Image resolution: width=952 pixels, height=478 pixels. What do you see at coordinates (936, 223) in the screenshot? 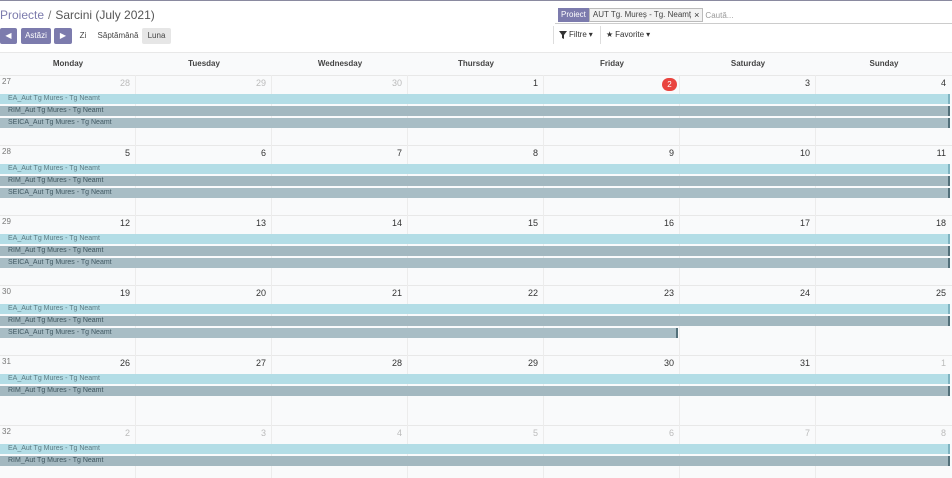
I see `day-number: 18` at bounding box center [936, 223].